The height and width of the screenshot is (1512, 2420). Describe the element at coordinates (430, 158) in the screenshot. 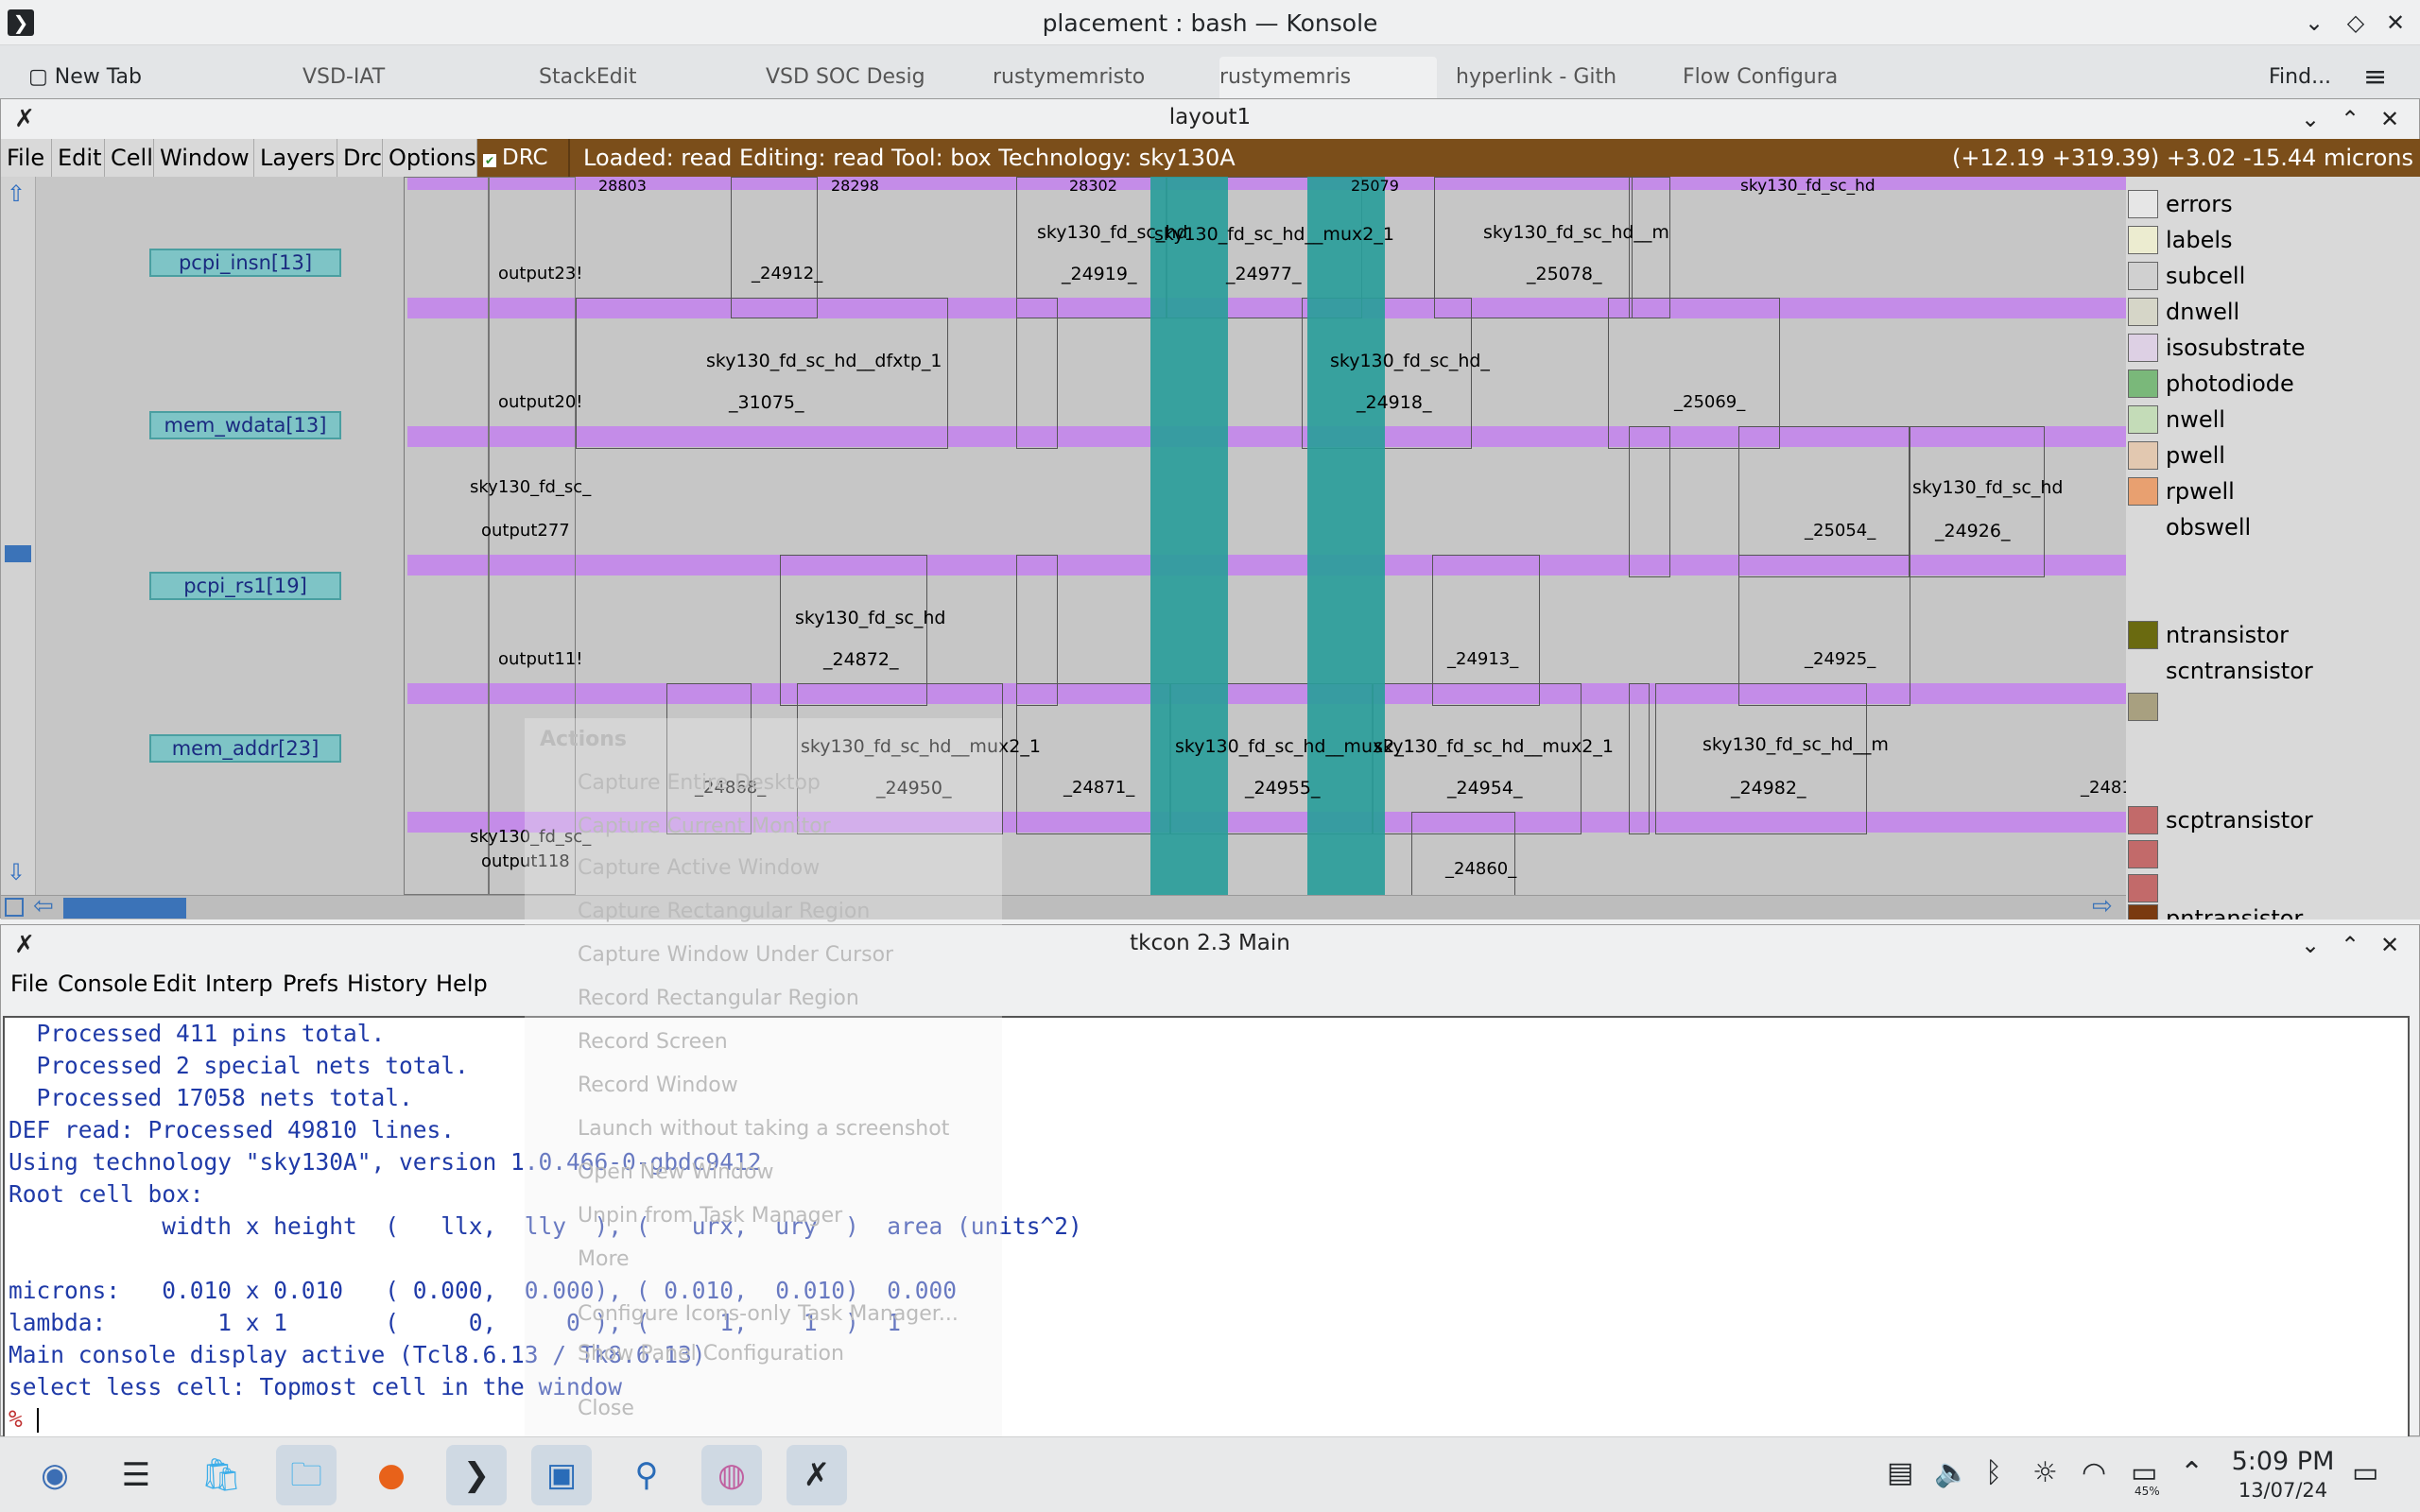

I see `menu-options: Options` at that location.